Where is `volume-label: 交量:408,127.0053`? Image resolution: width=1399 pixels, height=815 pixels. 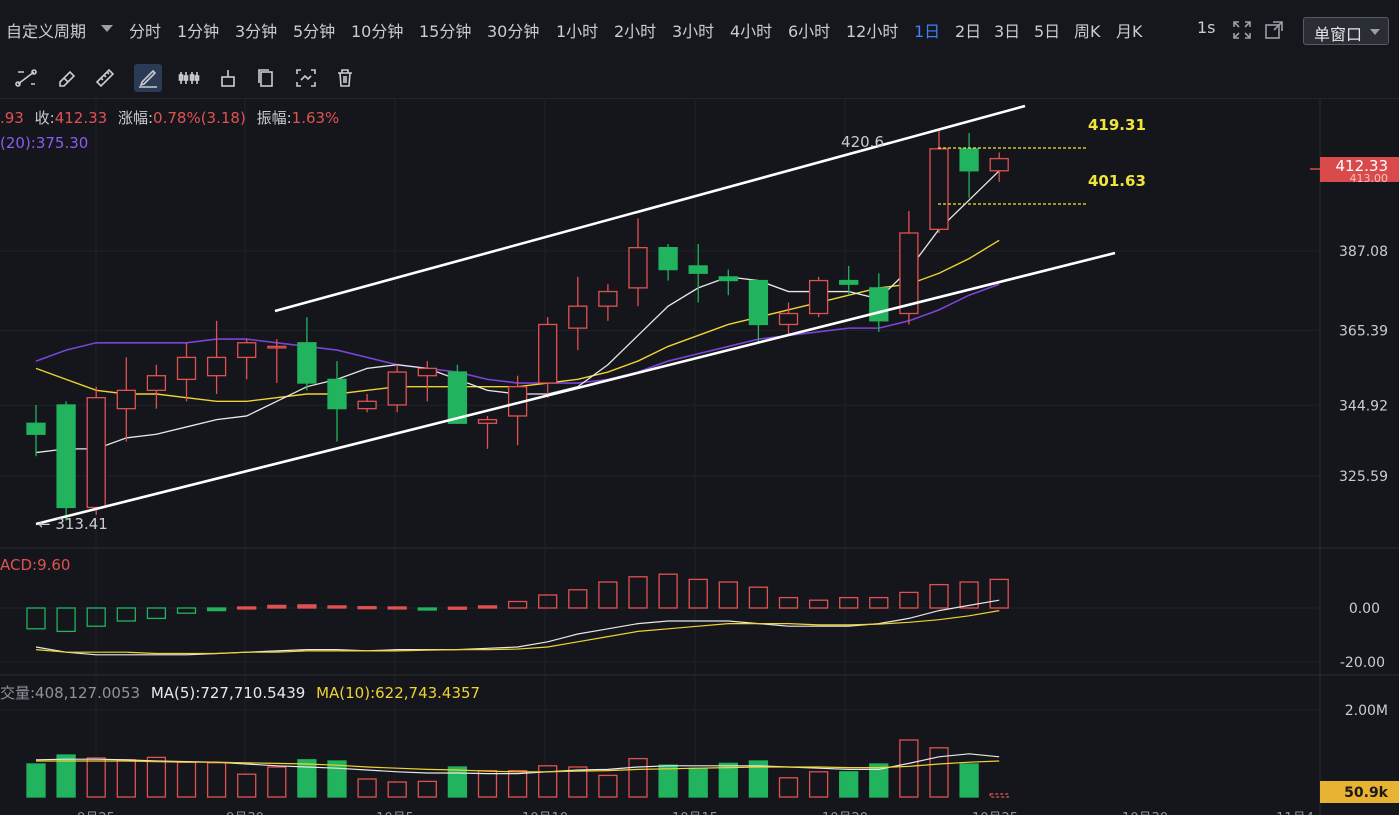 volume-label: 交量:408,127.0053 is located at coordinates (70, 693).